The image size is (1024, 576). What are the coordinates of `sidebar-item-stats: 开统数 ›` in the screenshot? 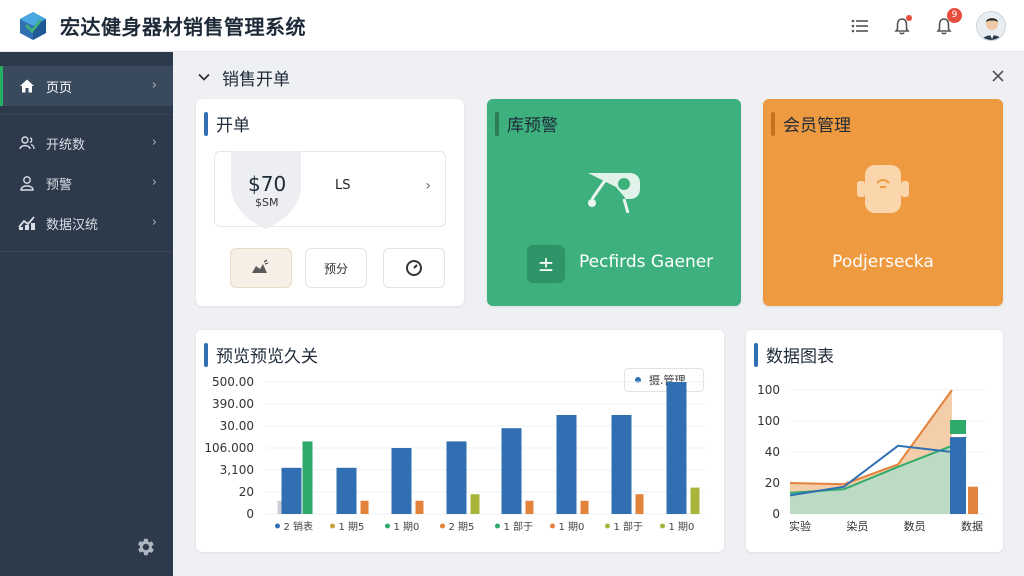 It's located at (86, 143).